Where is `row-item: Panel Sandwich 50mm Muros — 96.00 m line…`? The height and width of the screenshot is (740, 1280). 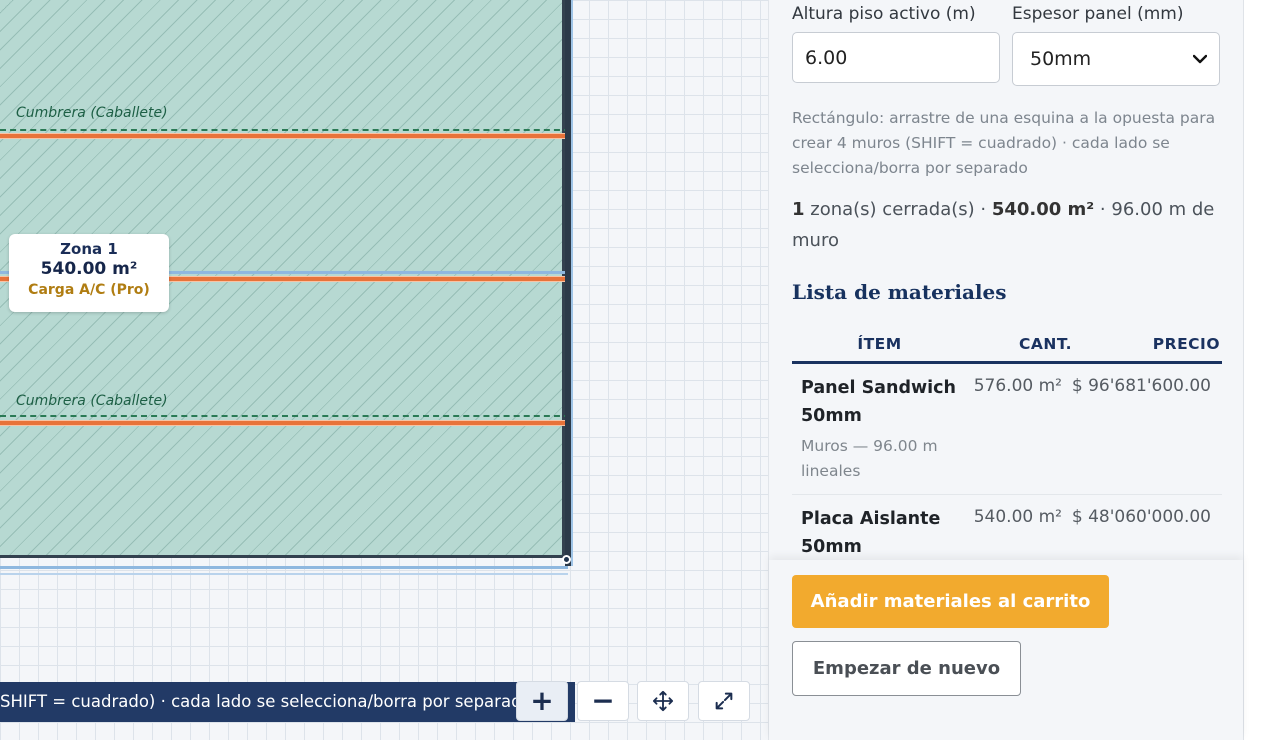 row-item: Panel Sandwich 50mm Muros — 96.00 m line… is located at coordinates (879, 429).